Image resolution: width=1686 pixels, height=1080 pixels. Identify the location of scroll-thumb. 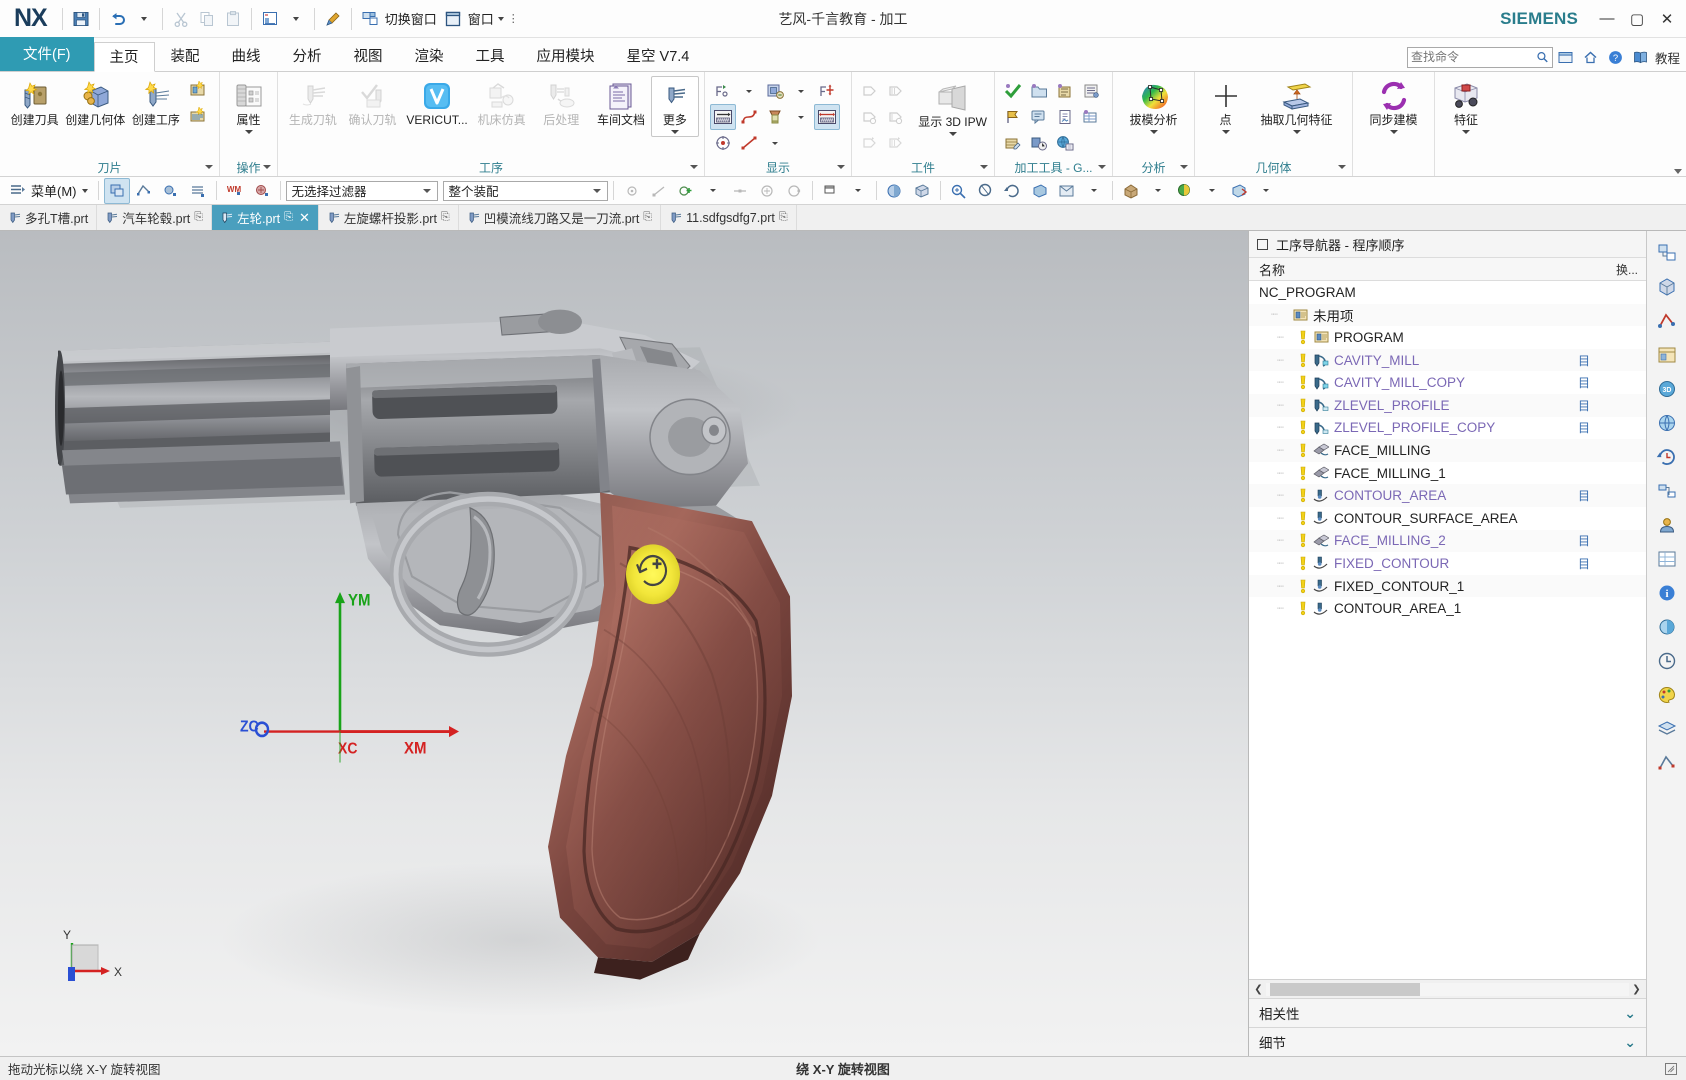
(1345, 989).